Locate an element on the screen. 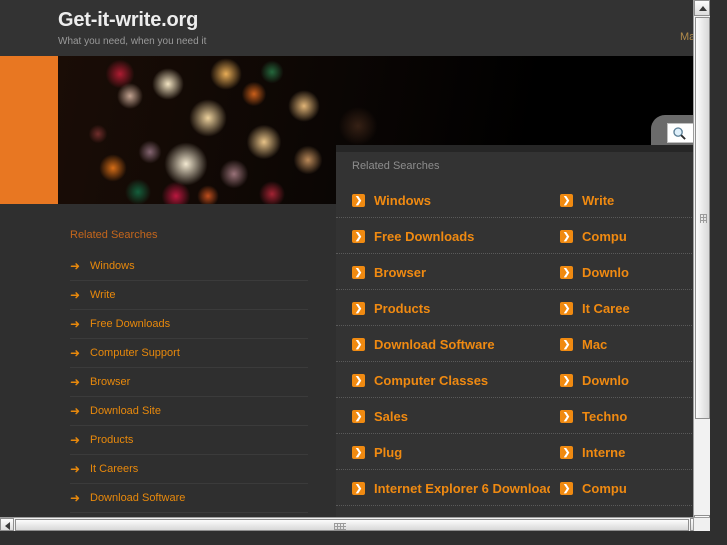 This screenshot has height=545, width=727. panel-row: ❯ Computer Classes ❯ Downlo is located at coordinates (523, 380).